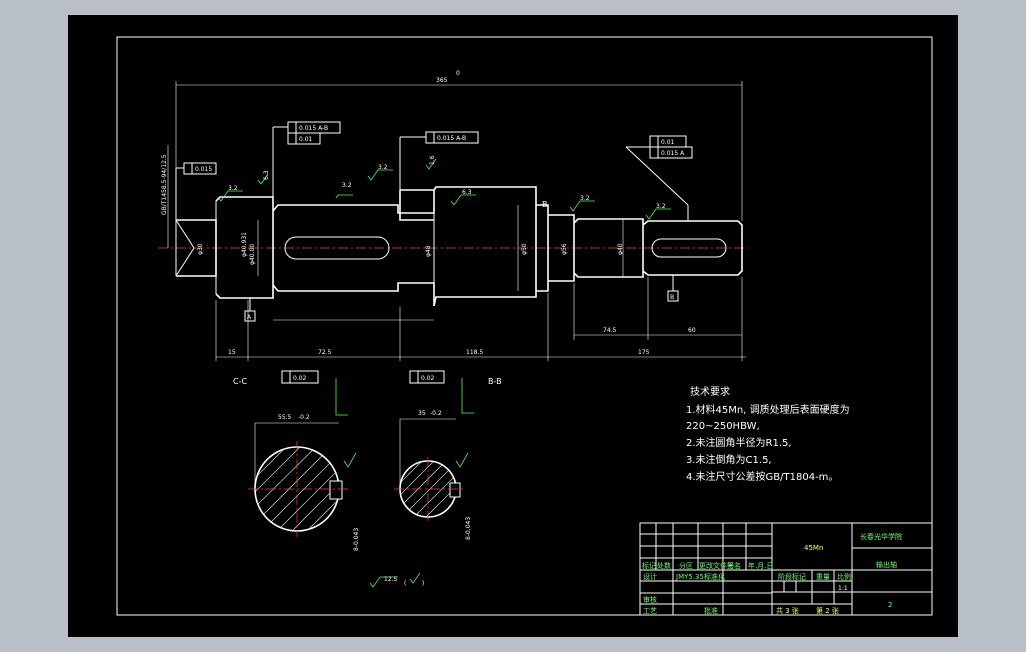 This screenshot has height=652, width=1026. I want to click on general-rough: 12.5, so click(391, 579).